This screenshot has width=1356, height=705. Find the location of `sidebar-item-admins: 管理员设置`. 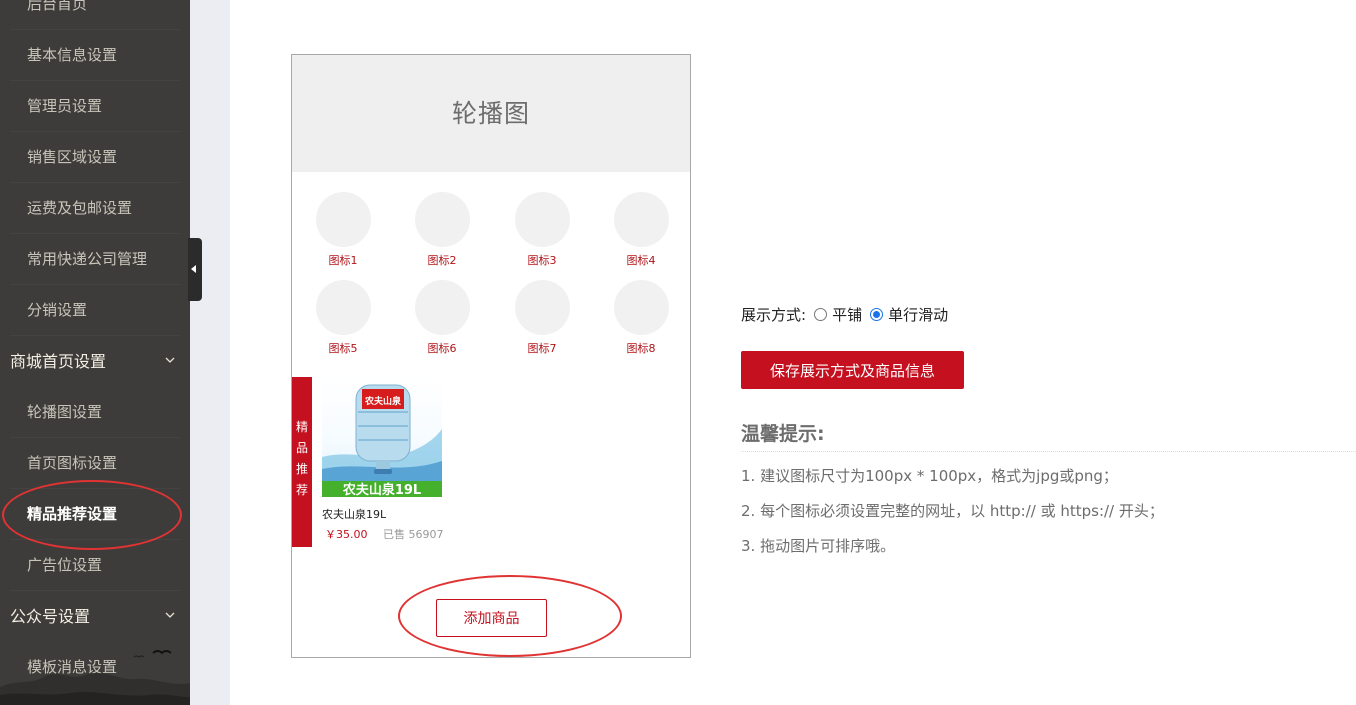

sidebar-item-admins: 管理员设置 is located at coordinates (95, 106).